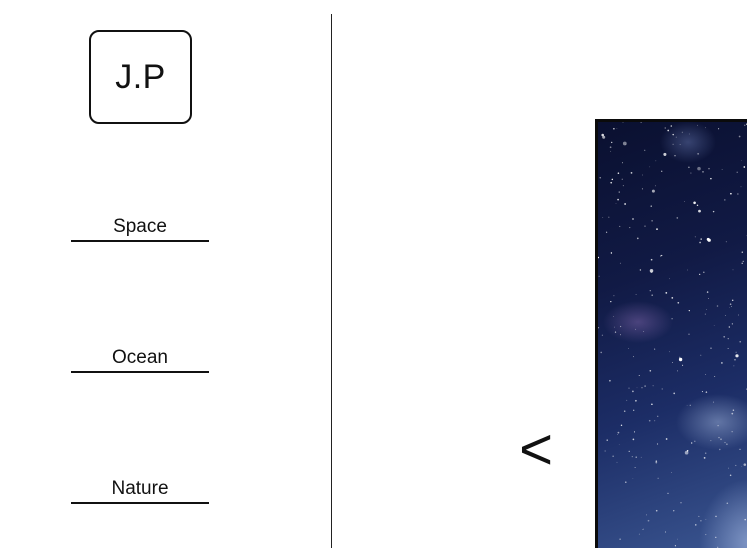 This screenshot has height=548, width=747. Describe the element at coordinates (536, 450) in the screenshot. I see `previous-arrow-button: <` at that location.